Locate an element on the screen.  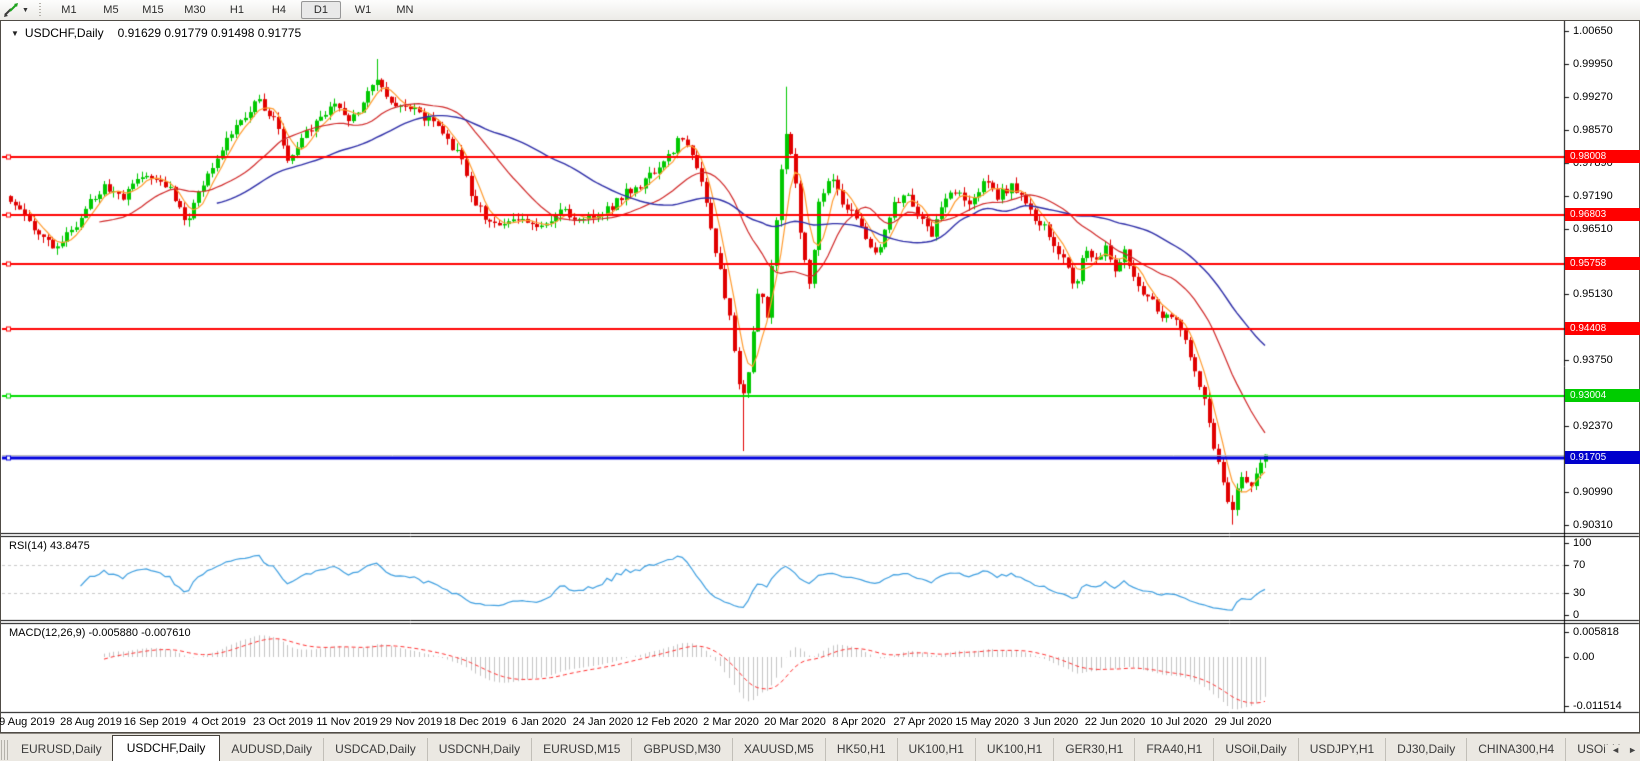
tab-scroll-left-button: ◄ is located at coordinates (1615, 750).